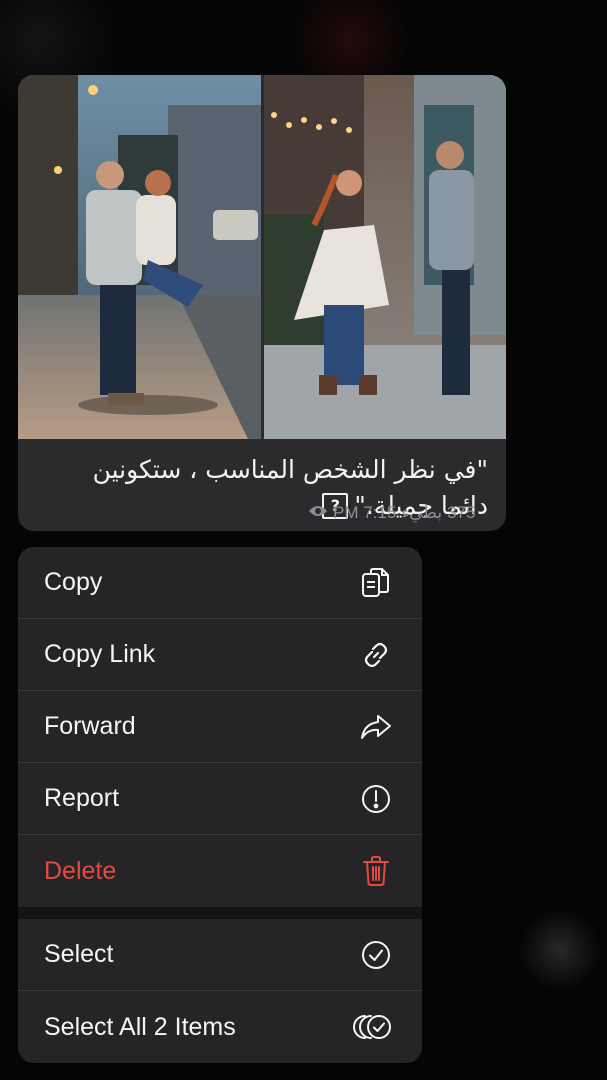 The width and height of the screenshot is (607, 1080). Describe the element at coordinates (365, 512) in the screenshot. I see `message-time: PM 7:15` at that location.